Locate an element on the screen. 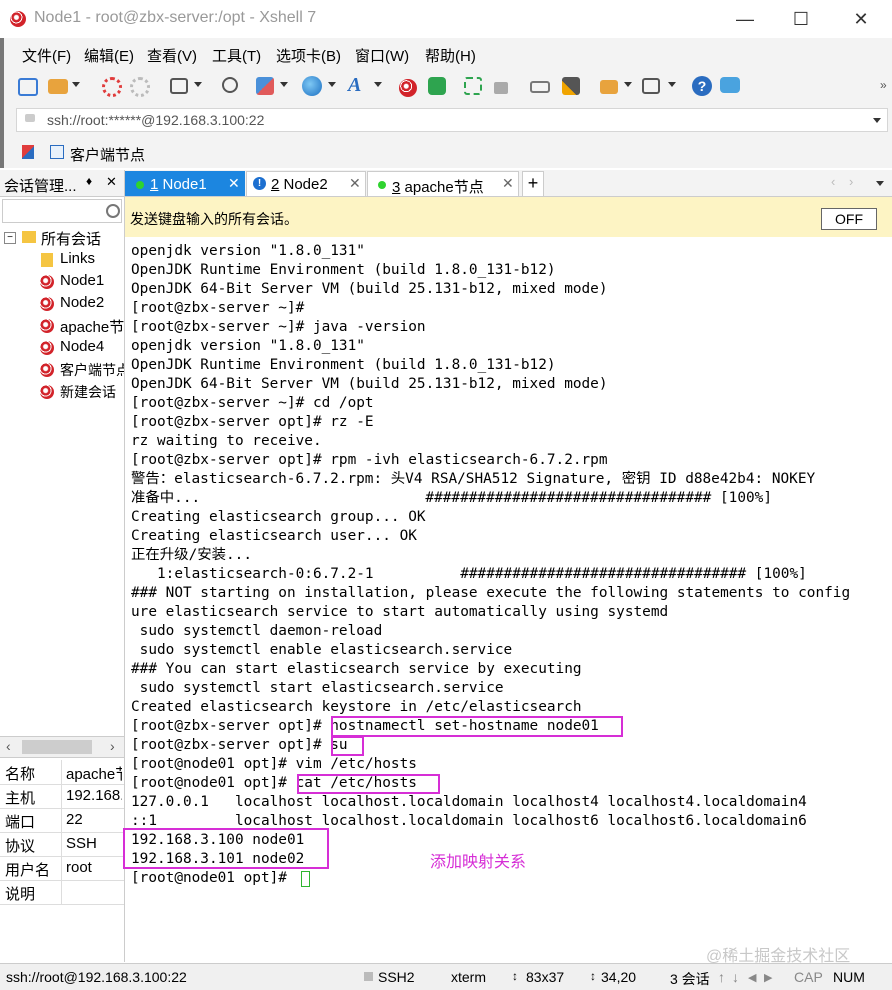  menu-help: 帮助(H) is located at coordinates (450, 55).